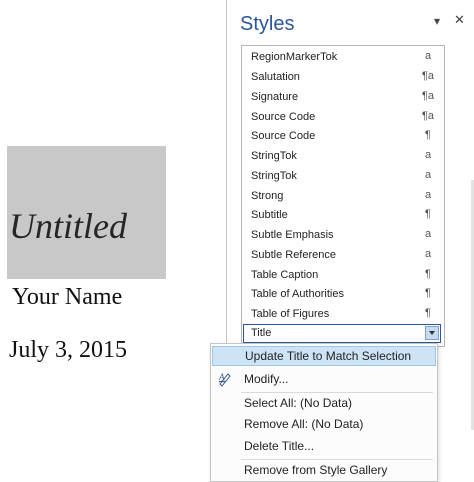 The width and height of the screenshot is (474, 482). What do you see at coordinates (267, 196) in the screenshot?
I see `style-name: Strong` at bounding box center [267, 196].